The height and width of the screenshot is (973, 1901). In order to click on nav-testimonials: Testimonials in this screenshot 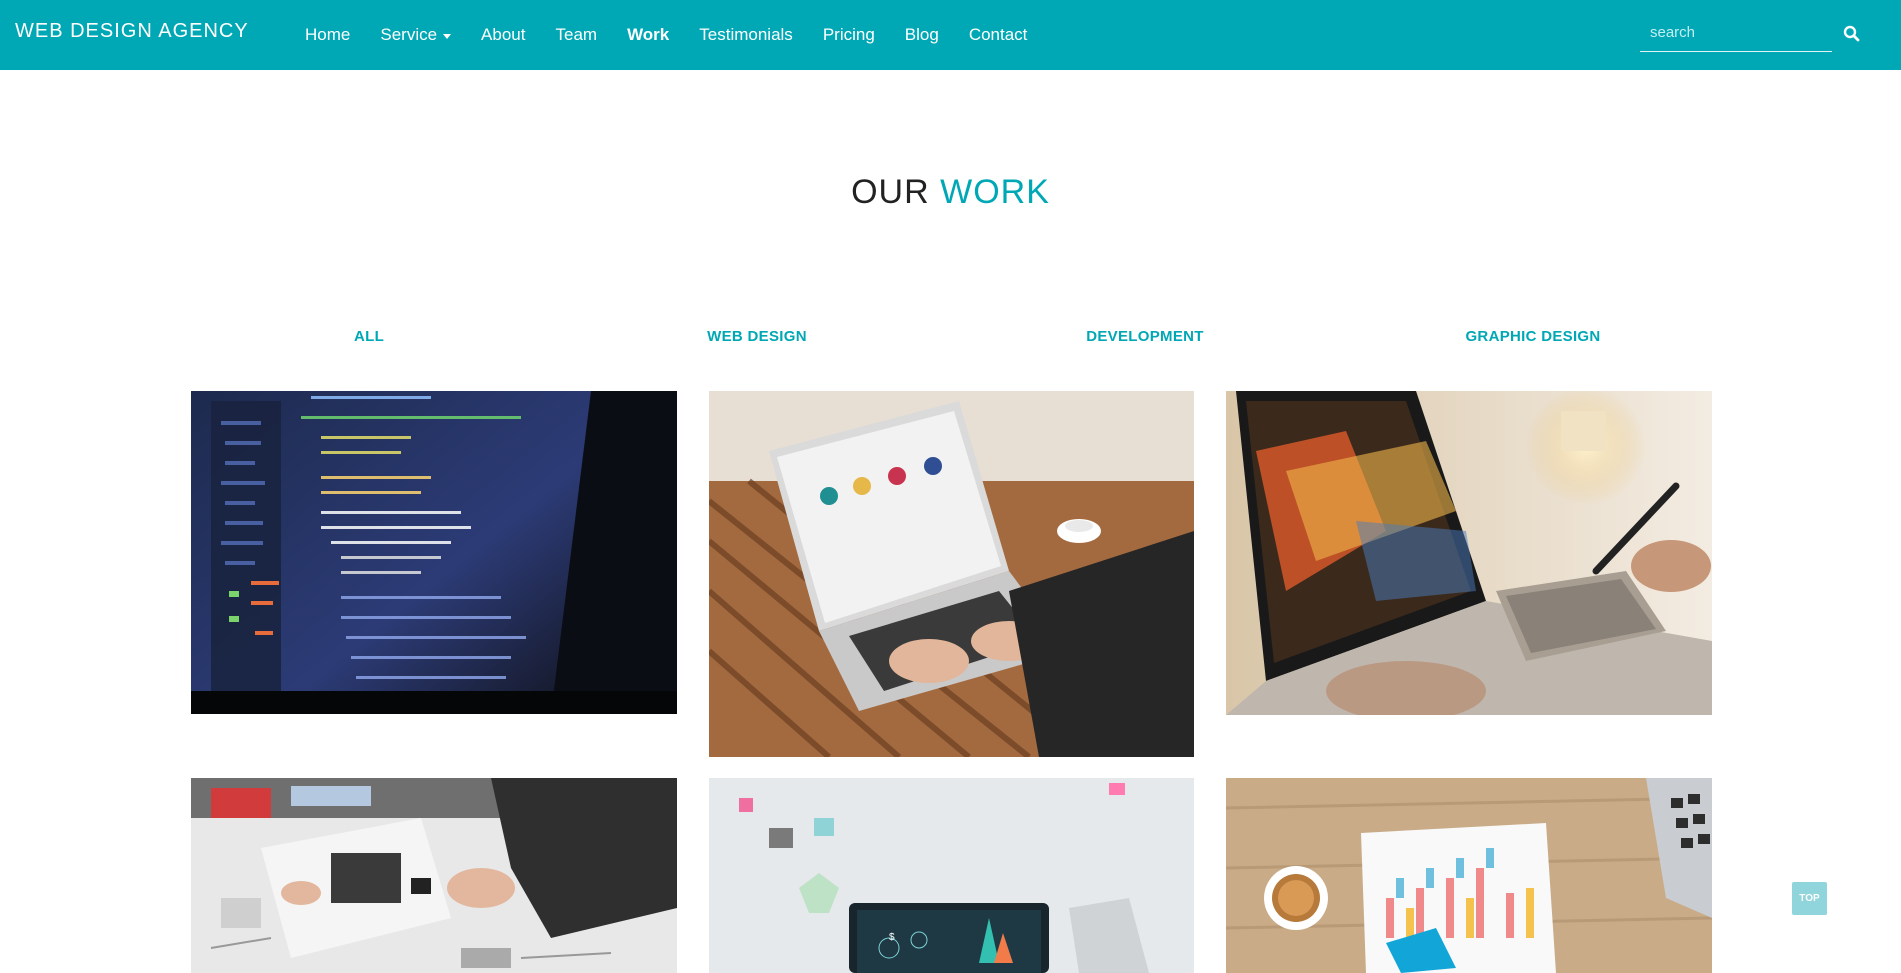, I will do `click(746, 35)`.